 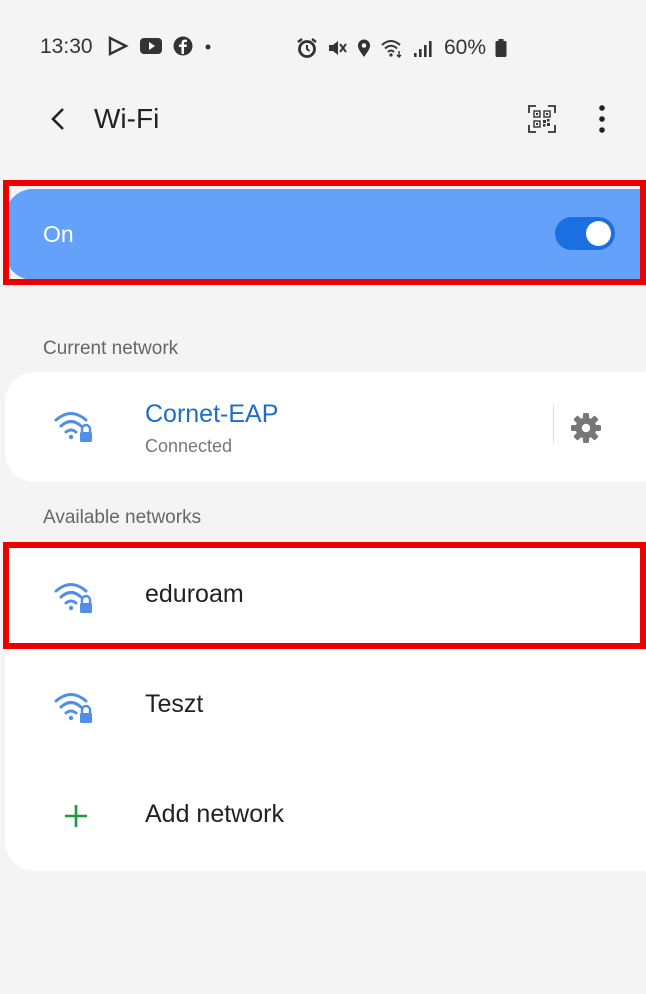 What do you see at coordinates (189, 446) in the screenshot?
I see `current-network-status: Connected` at bounding box center [189, 446].